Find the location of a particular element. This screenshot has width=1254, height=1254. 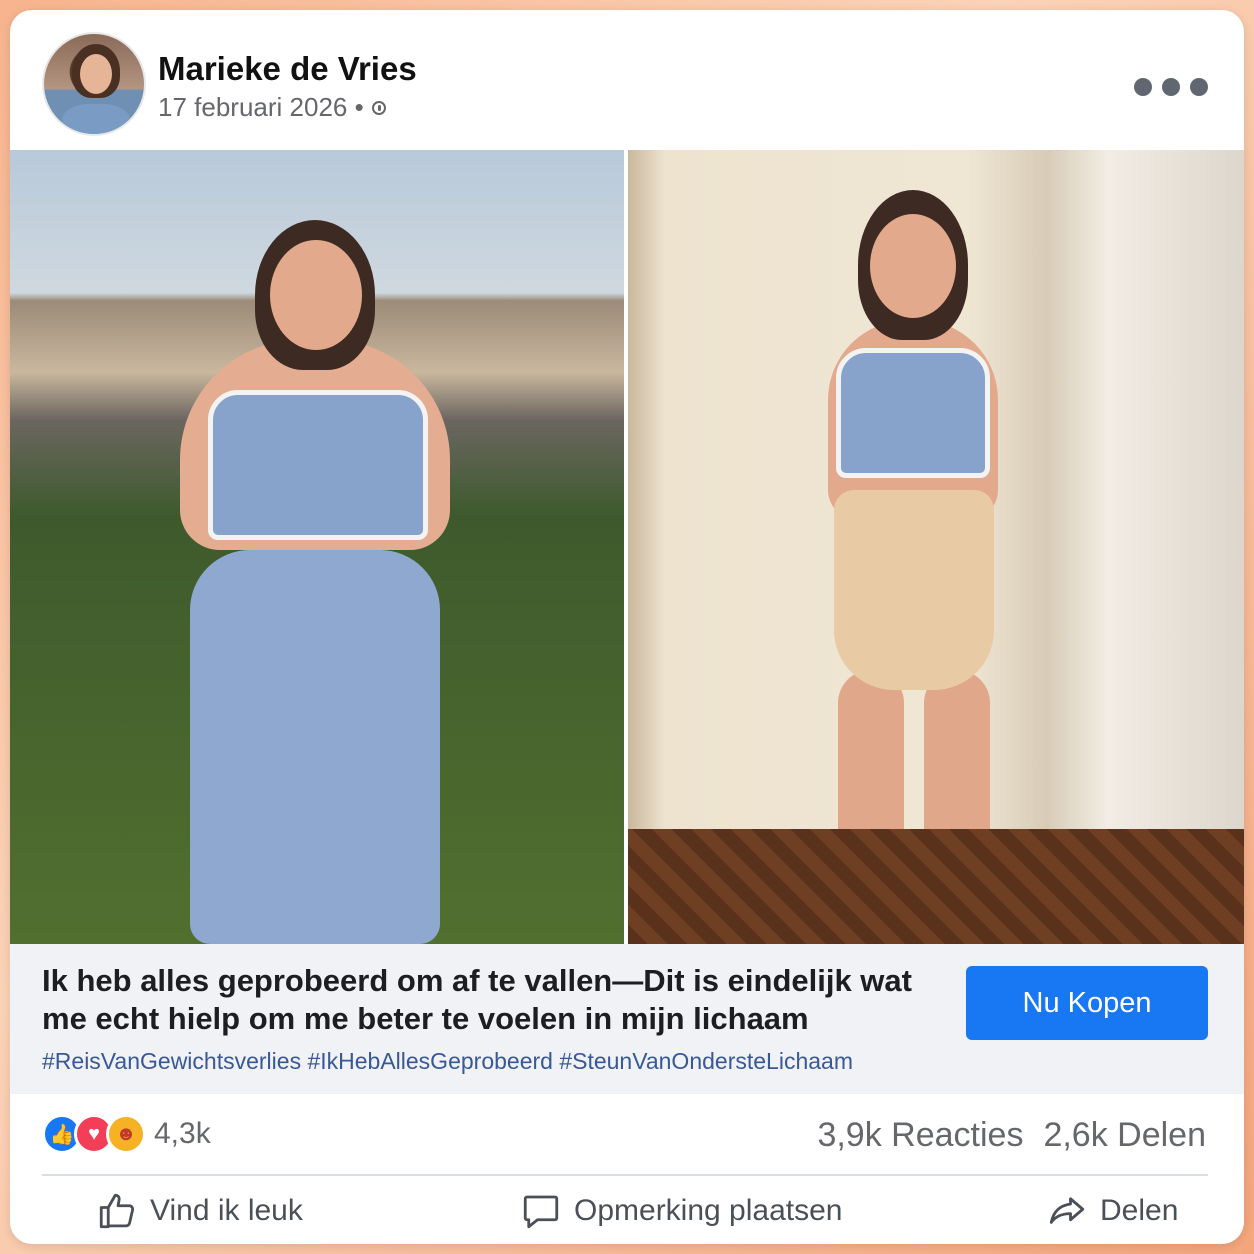

action-bar: Vind ik leuk Opmerking plaatsen Delen is located at coordinates (627, 1211).